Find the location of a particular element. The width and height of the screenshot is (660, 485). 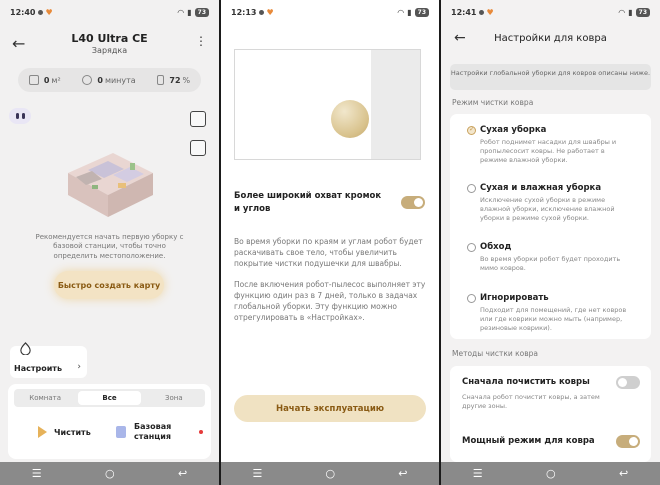

page-title: Настройки для ковра is located at coordinates (550, 38).